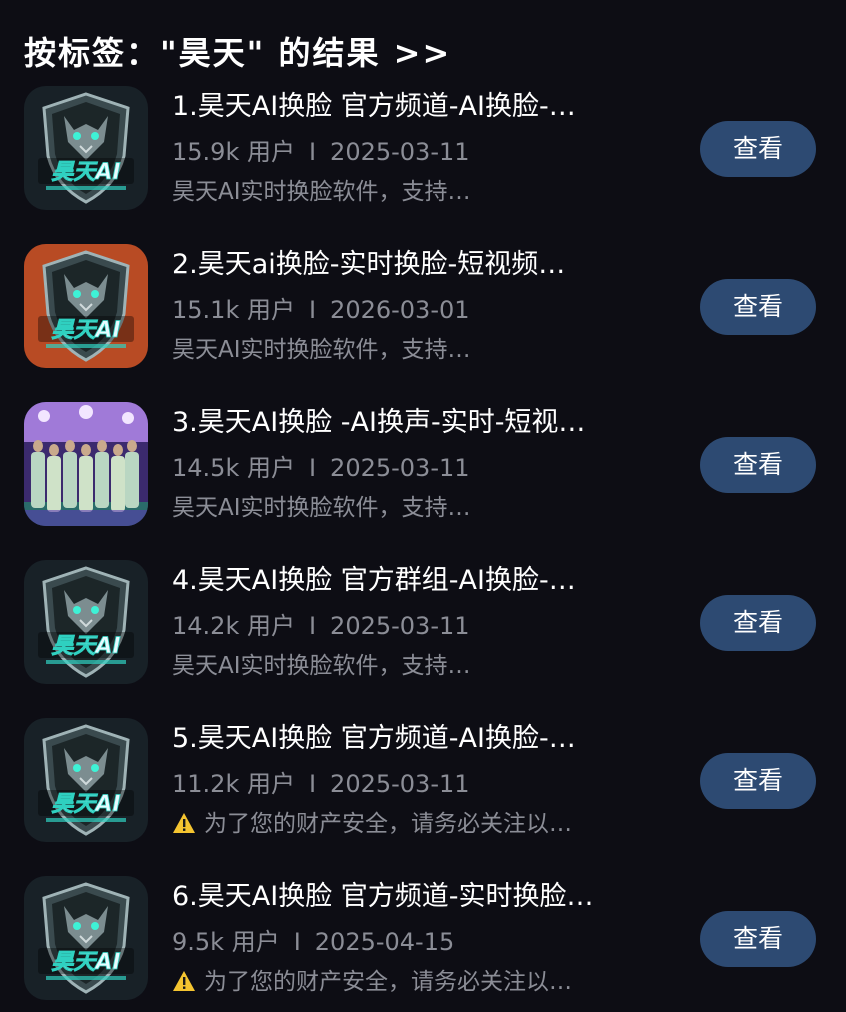 The height and width of the screenshot is (1012, 846). What do you see at coordinates (233, 310) in the screenshot?
I see `user-count: 15.1k 用户` at bounding box center [233, 310].